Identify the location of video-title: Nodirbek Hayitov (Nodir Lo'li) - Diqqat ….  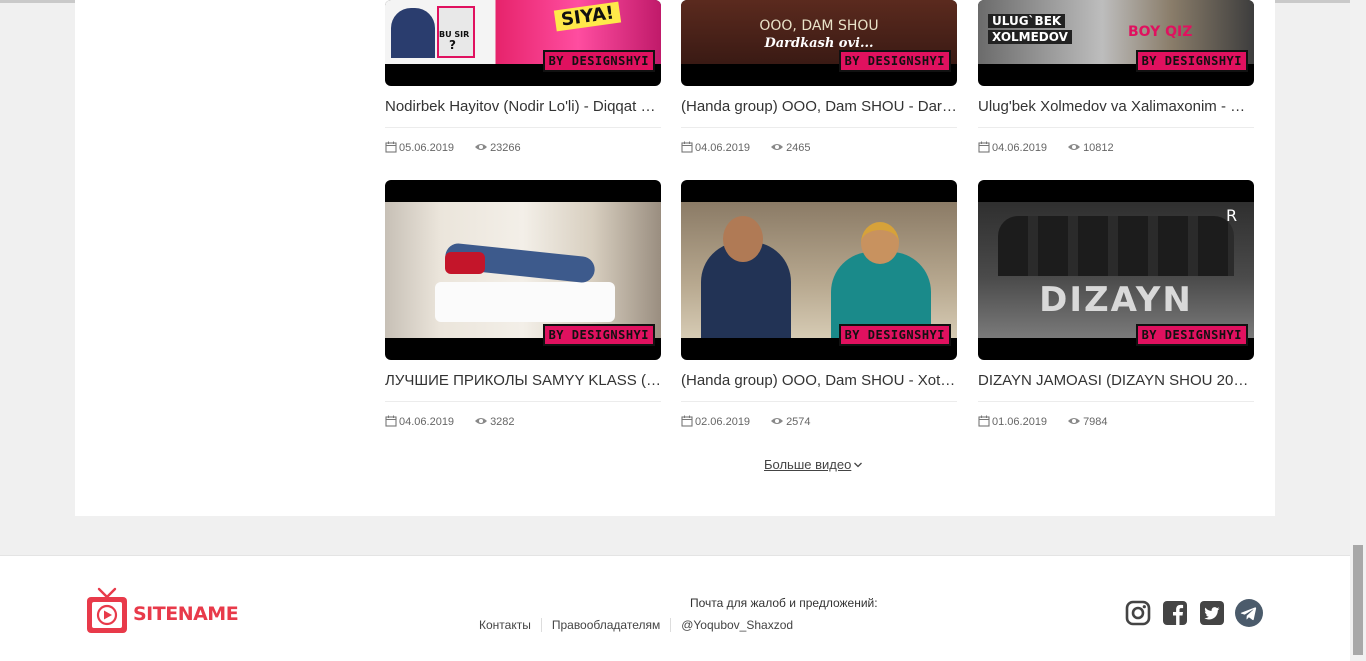
(523, 107).